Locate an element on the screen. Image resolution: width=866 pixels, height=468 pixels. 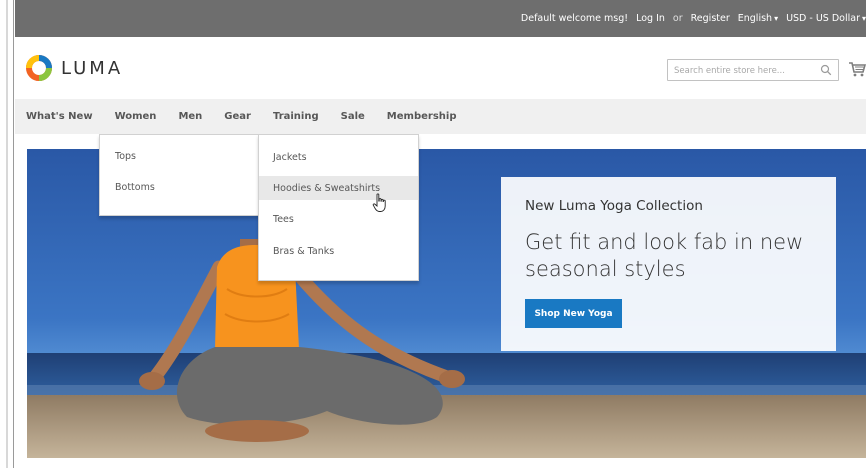
logo-text: LUMA is located at coordinates (92, 68).